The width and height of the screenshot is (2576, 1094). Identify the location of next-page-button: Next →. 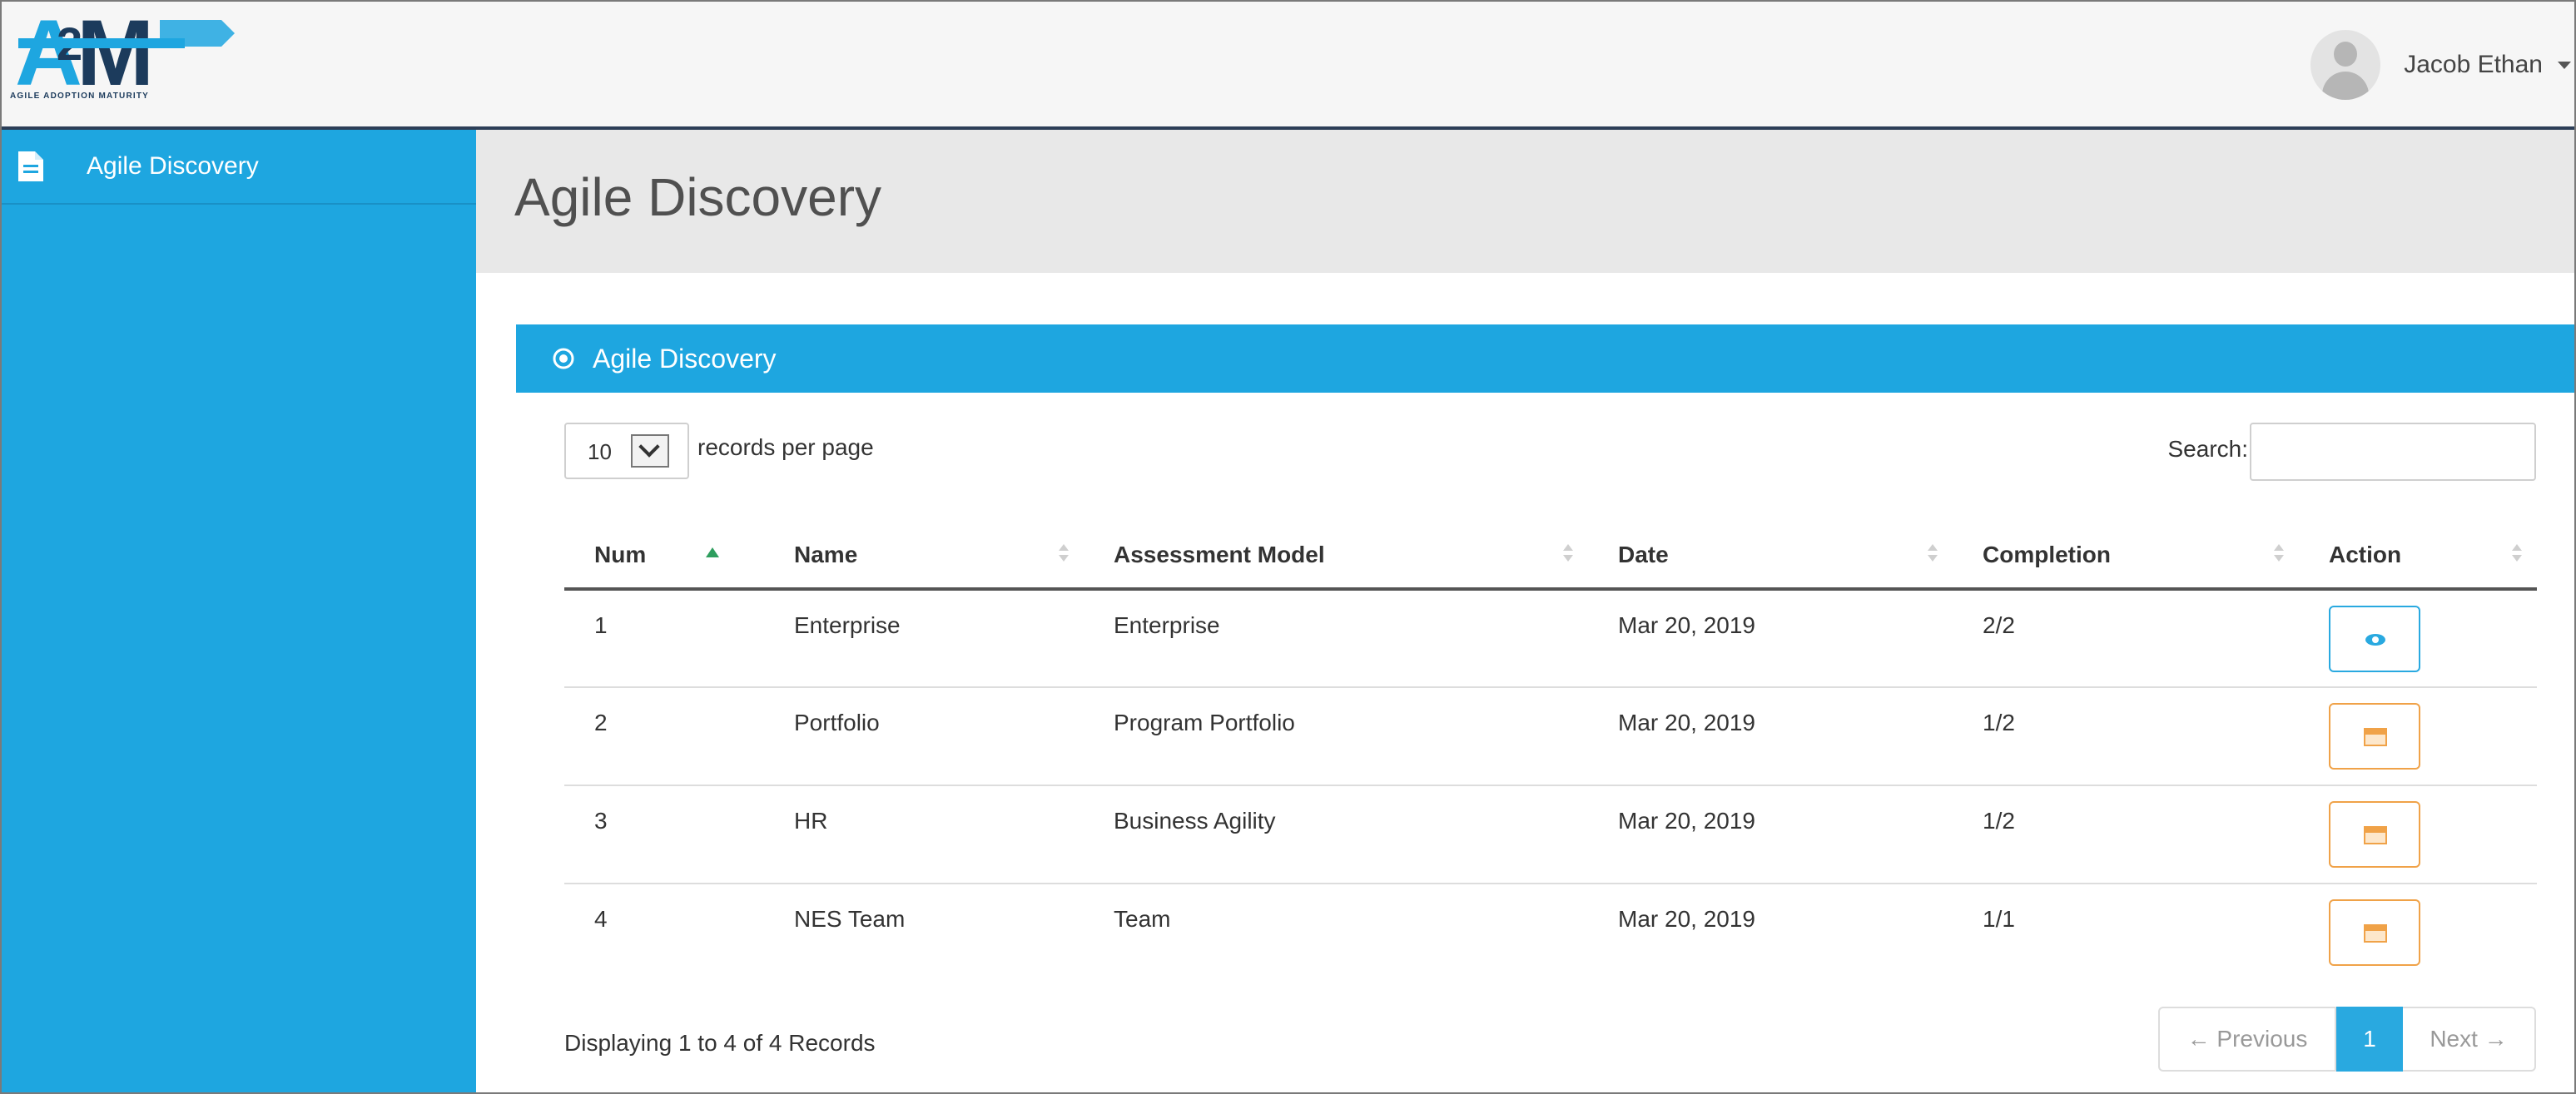
(2469, 1039).